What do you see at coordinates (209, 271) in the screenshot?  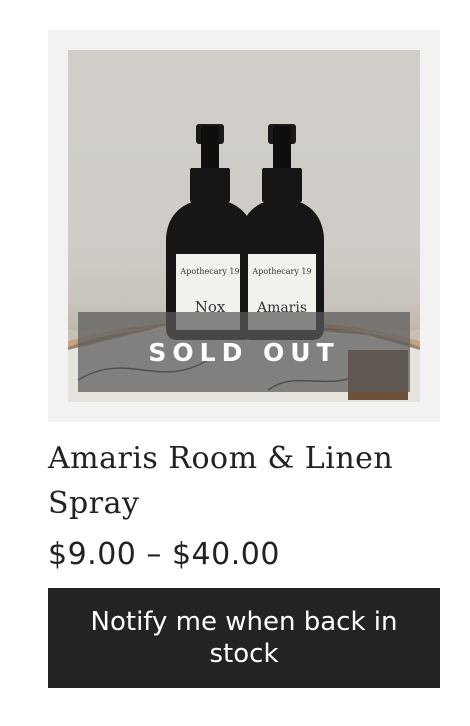 I see `bottle-left-brand-label: Apothecary 19` at bounding box center [209, 271].